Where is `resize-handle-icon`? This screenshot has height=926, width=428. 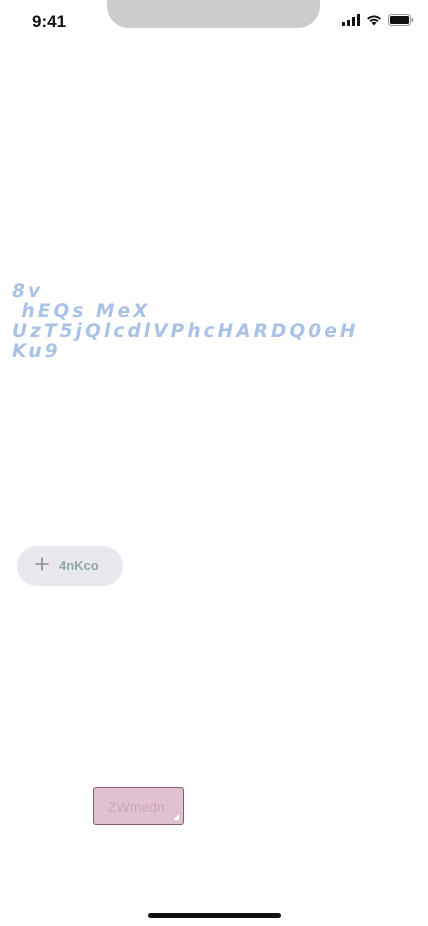 resize-handle-icon is located at coordinates (176, 817).